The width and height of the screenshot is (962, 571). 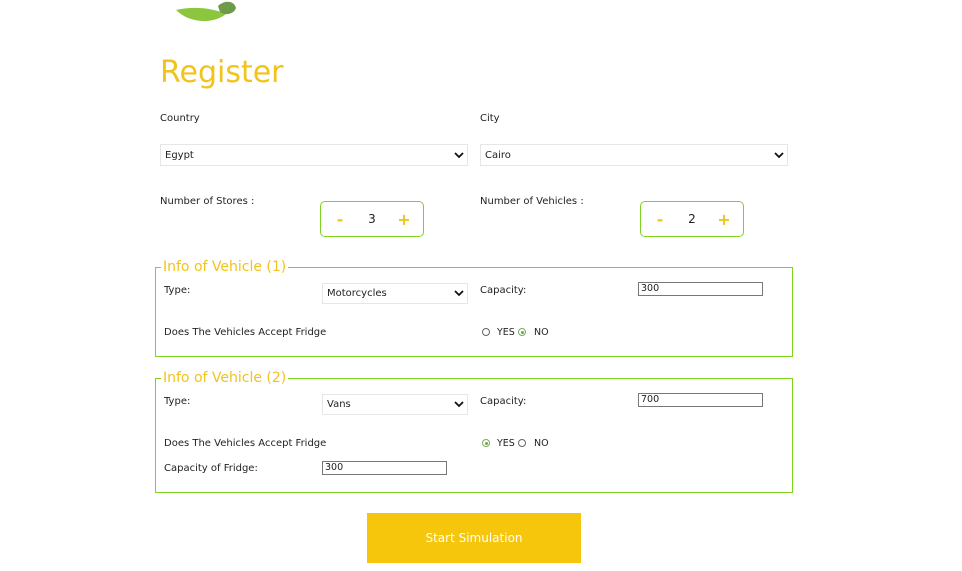 I want to click on country-select: Egypt, so click(x=314, y=155).